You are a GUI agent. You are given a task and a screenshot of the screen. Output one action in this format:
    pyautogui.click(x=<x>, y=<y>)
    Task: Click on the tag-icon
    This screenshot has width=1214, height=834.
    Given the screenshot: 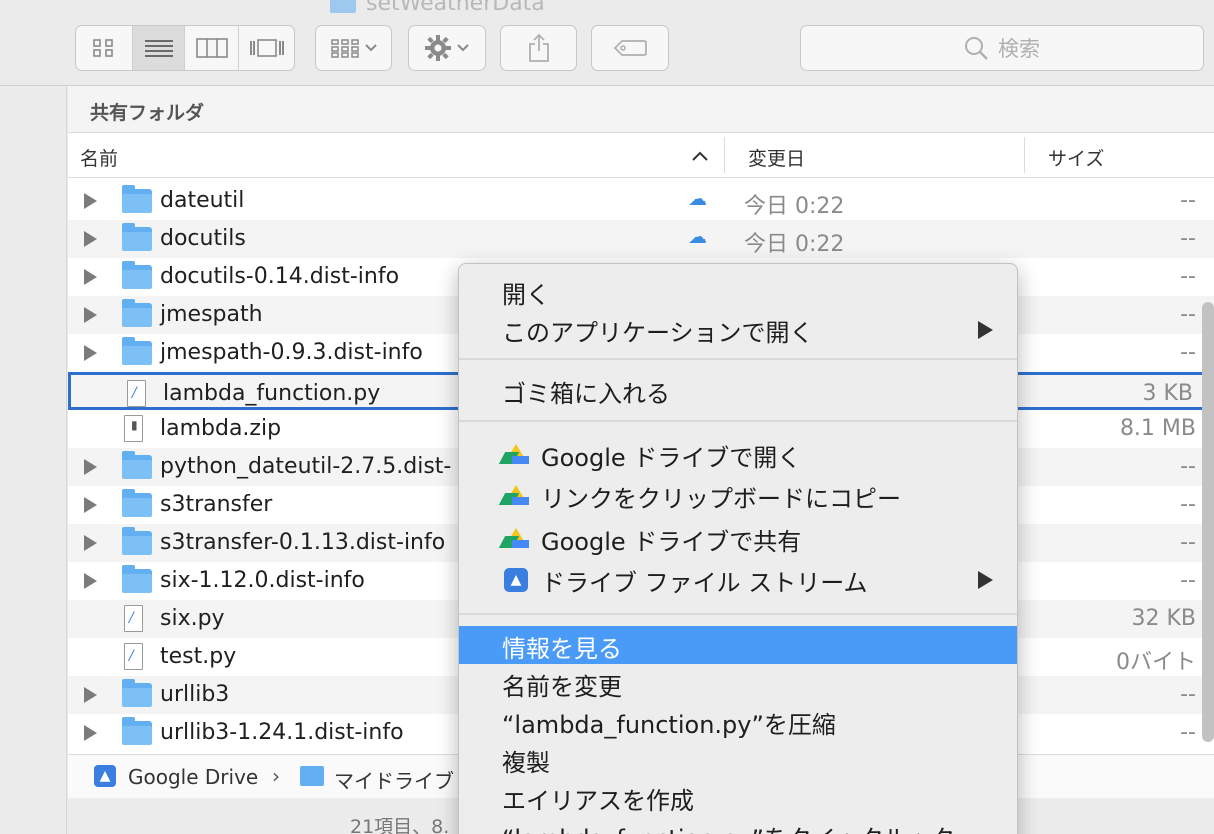 What is the action you would take?
    pyautogui.click(x=630, y=48)
    